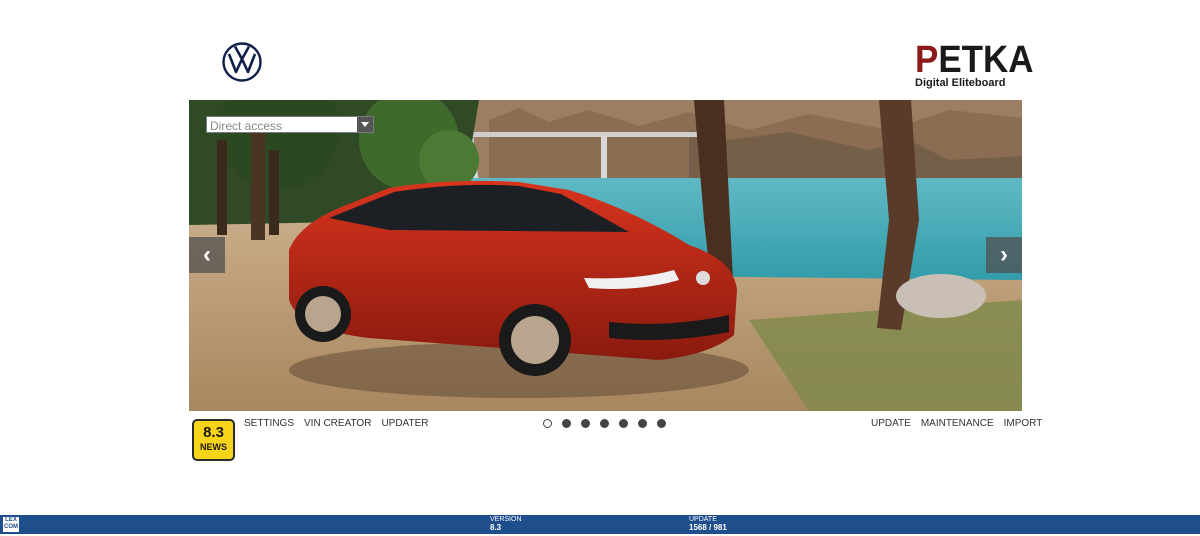 This screenshot has width=1200, height=536. I want to click on left-nav: SETTINGS VIN CREATOR UPDATER, so click(336, 423).